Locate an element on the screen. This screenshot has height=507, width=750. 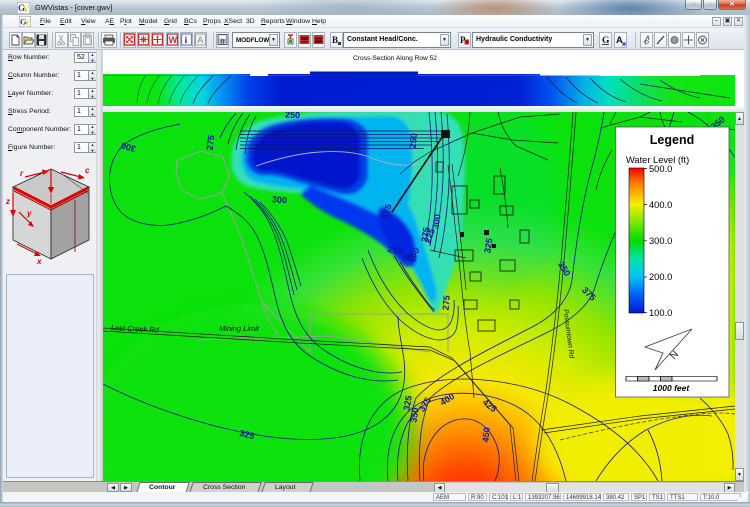
svg-text: z is located at coordinates (7, 201).